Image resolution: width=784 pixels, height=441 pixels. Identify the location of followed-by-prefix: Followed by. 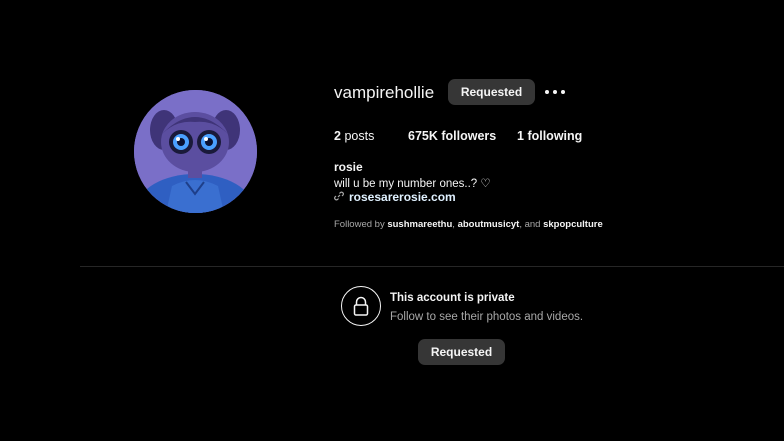
(359, 224).